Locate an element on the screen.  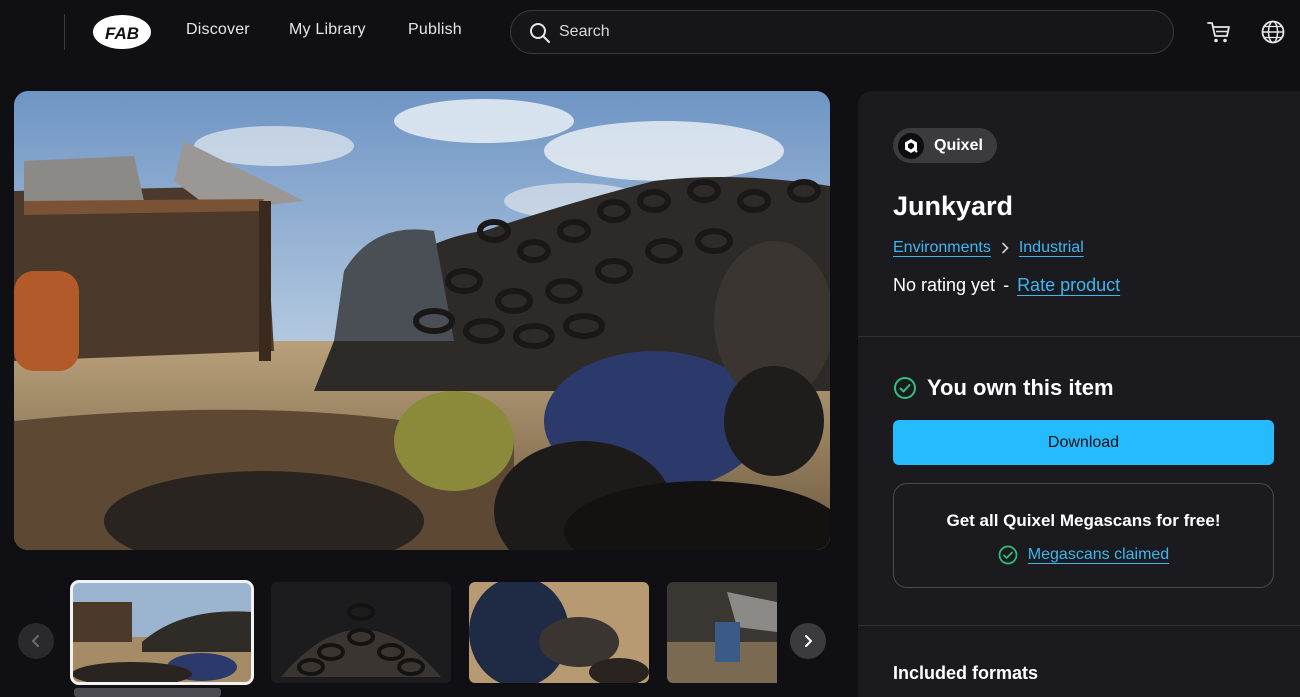
promo-status-row: Megascans claimed is located at coordinates (1083, 555).